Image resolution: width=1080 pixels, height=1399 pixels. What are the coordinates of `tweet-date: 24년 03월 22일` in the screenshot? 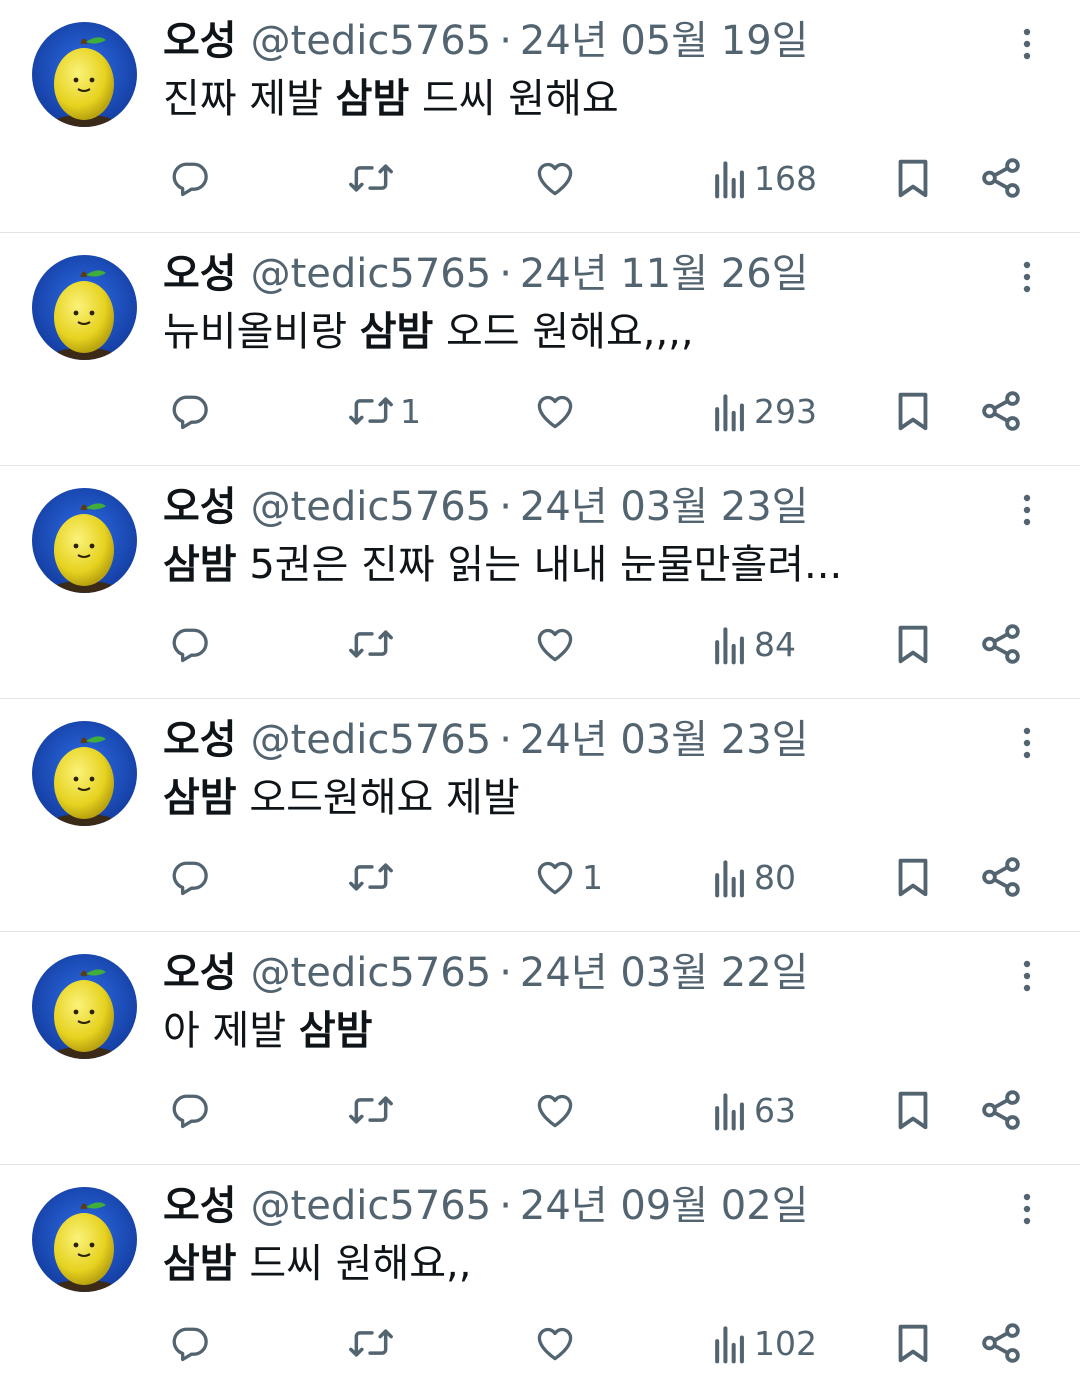 It's located at (664, 973).